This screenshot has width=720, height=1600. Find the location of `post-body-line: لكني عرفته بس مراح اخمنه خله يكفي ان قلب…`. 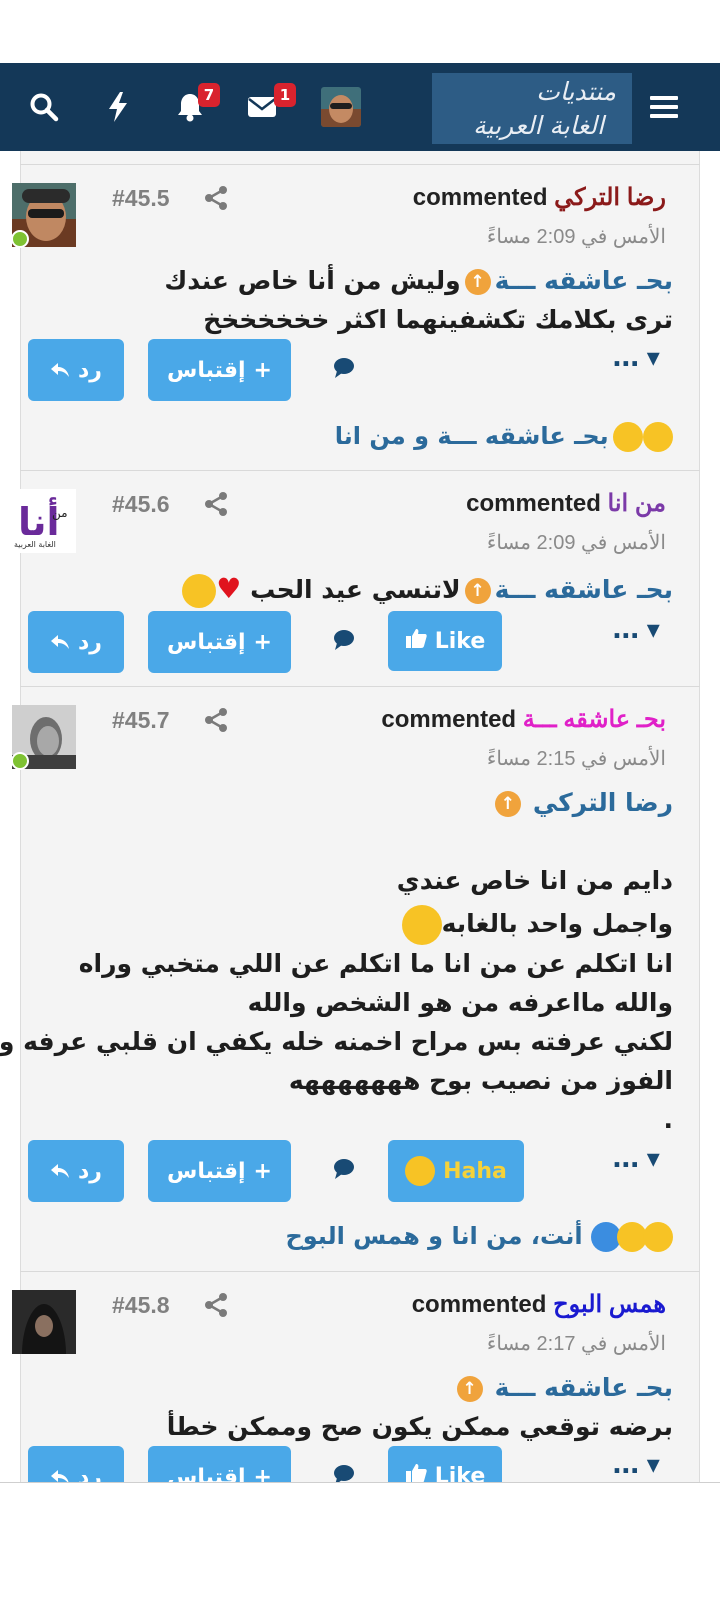

post-body-line: لكني عرفته بس مراح اخمنه خله يكفي ان قلب… is located at coordinates (336, 1041).